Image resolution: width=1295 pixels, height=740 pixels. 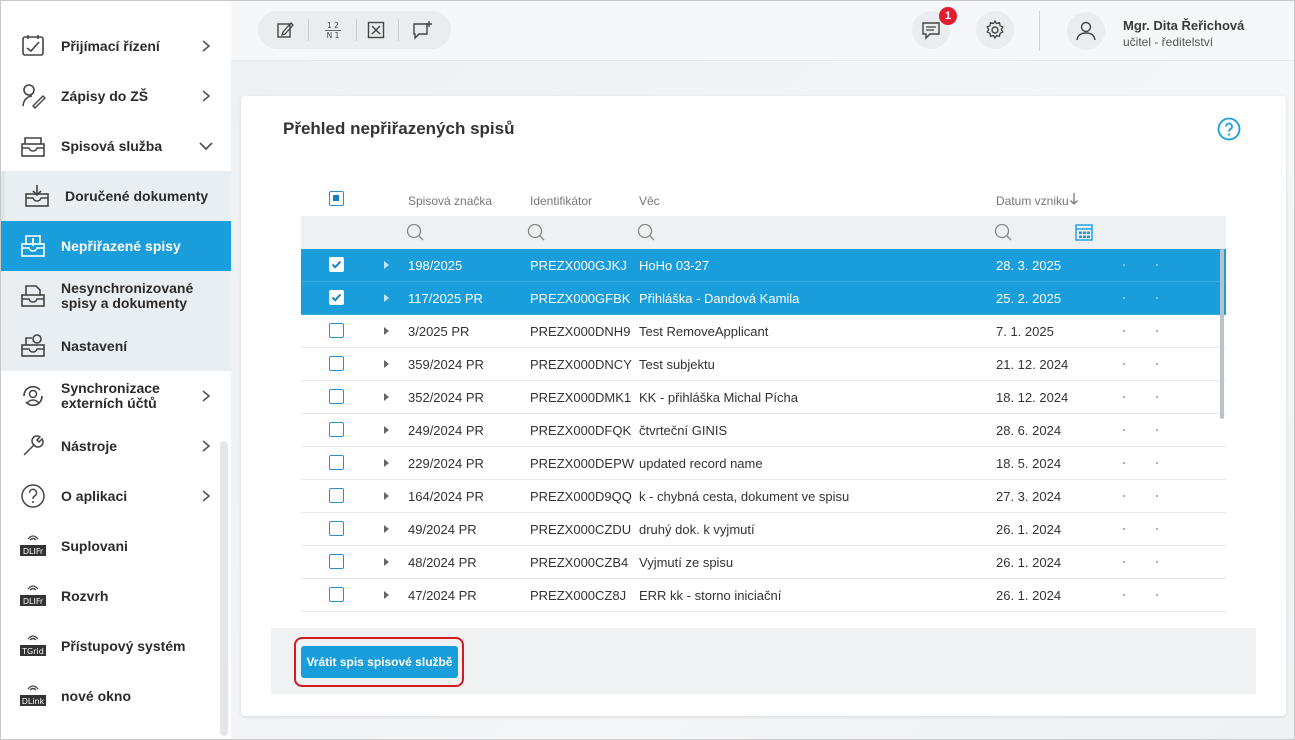 What do you see at coordinates (442, 595) in the screenshot?
I see `cell-file-mark: 47/2024 PR` at bounding box center [442, 595].